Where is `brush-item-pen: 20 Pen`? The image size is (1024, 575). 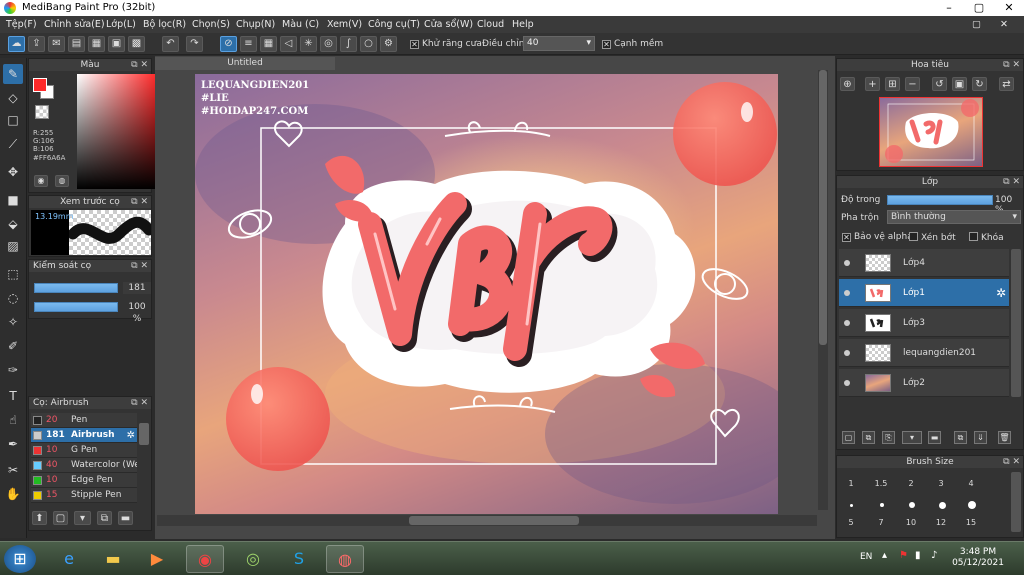
brush-item-pen: 20 Pen is located at coordinates (84, 420).